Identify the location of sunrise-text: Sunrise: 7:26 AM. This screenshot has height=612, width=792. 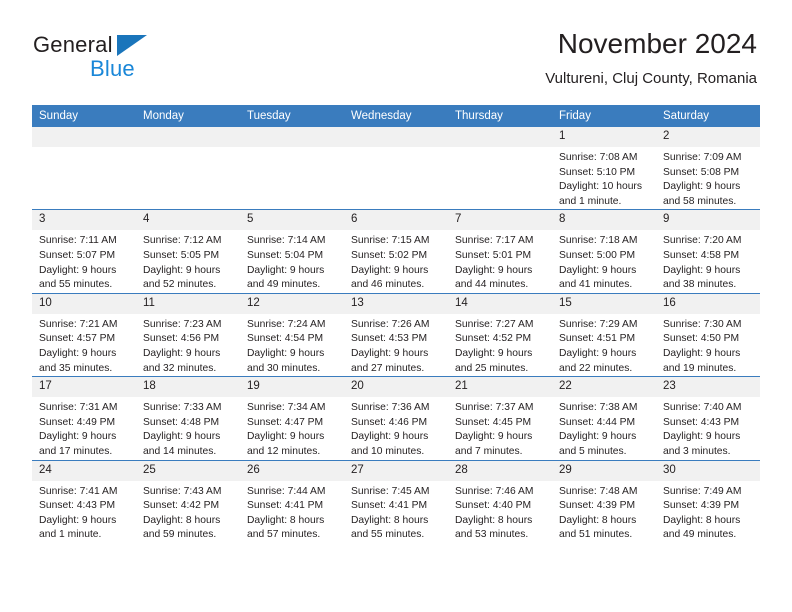
(390, 324).